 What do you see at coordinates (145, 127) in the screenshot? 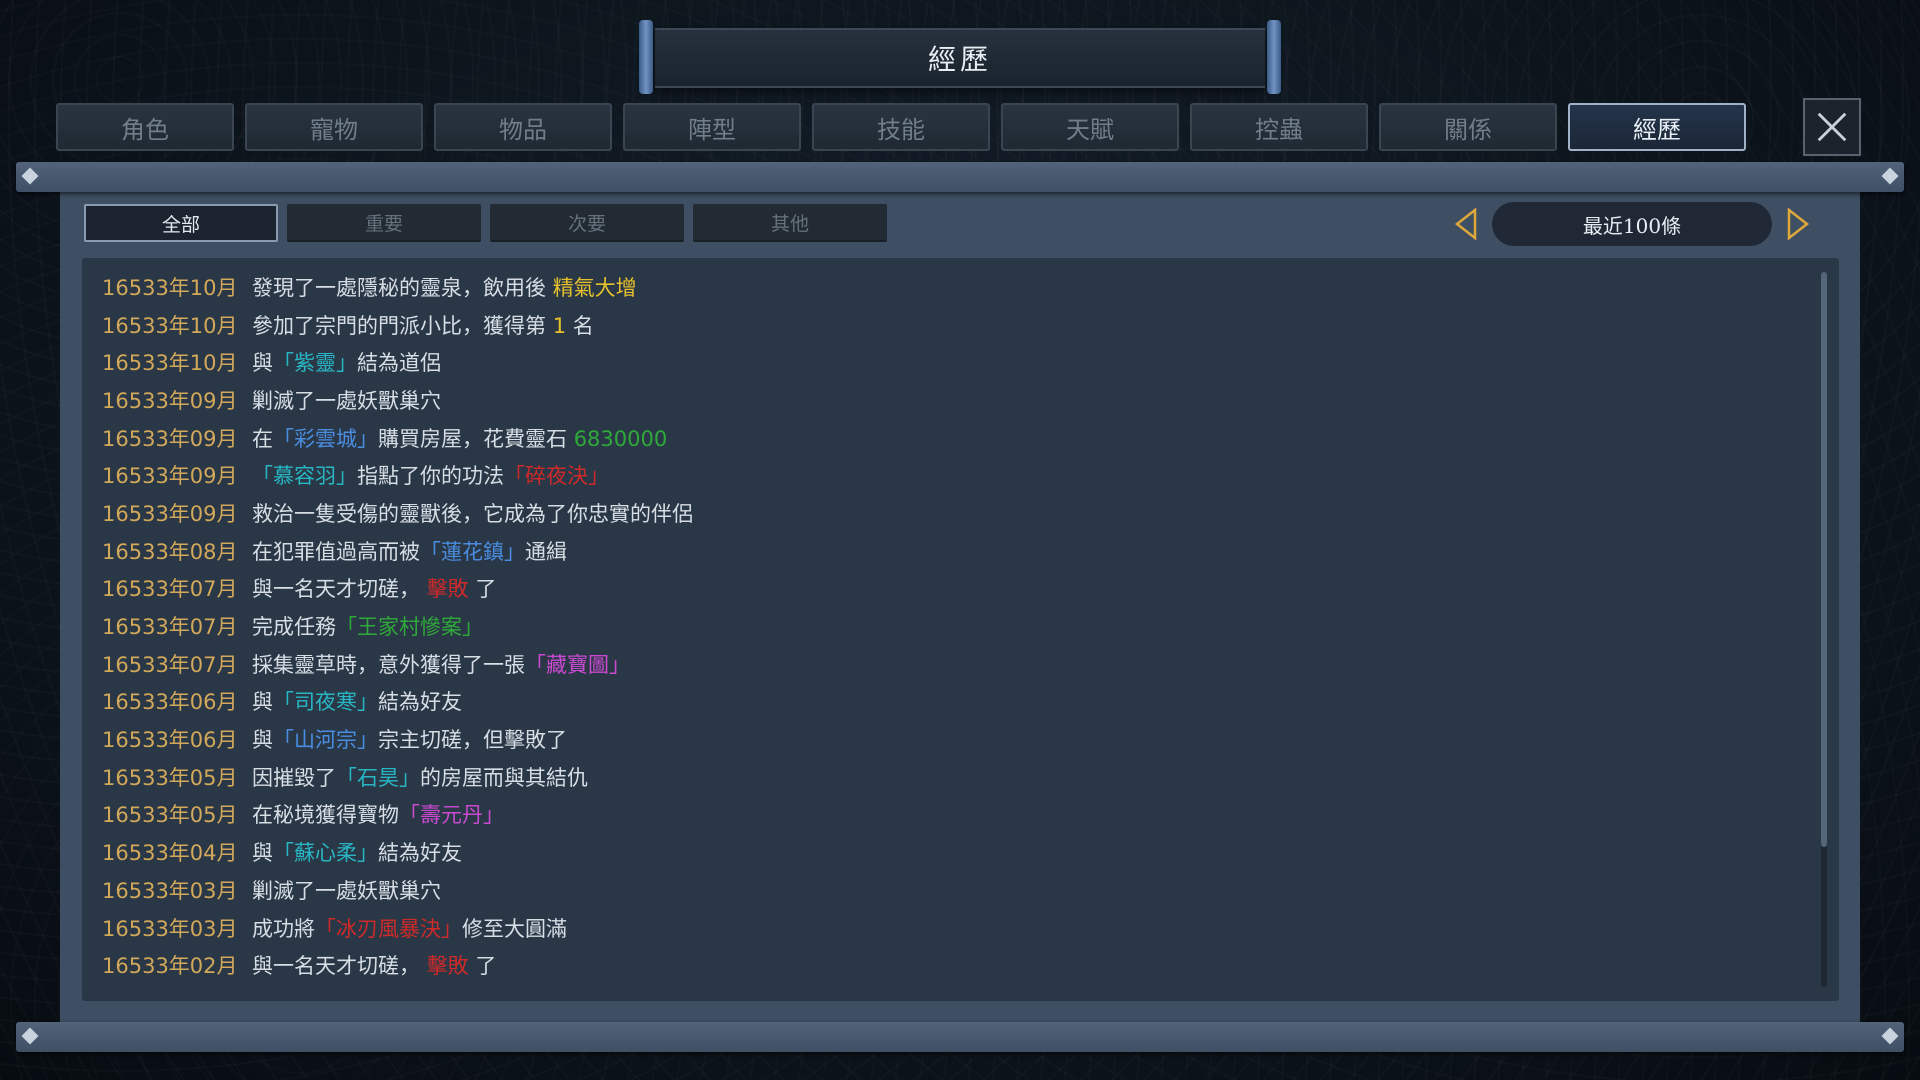
I see `tab-0: 角色` at bounding box center [145, 127].